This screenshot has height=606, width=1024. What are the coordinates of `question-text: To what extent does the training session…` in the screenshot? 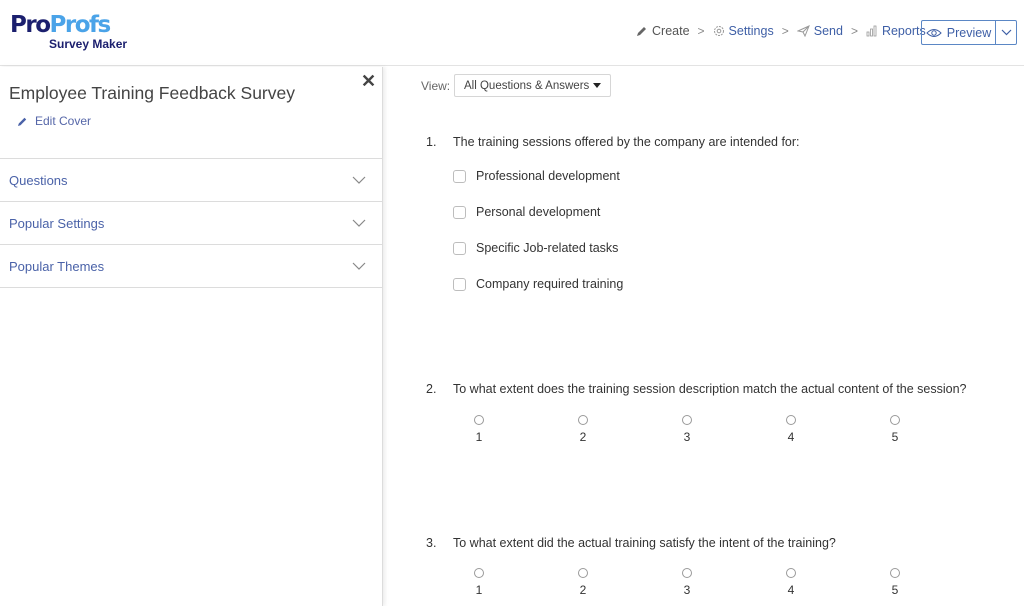 It's located at (710, 389).